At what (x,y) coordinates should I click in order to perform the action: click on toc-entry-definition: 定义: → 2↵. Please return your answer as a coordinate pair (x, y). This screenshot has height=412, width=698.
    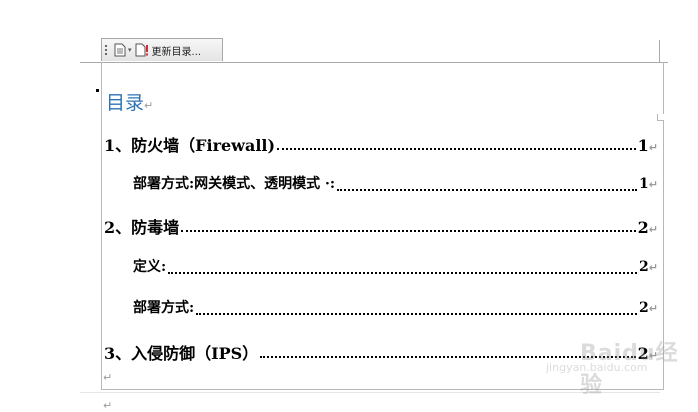
    Looking at the image, I should click on (395, 268).